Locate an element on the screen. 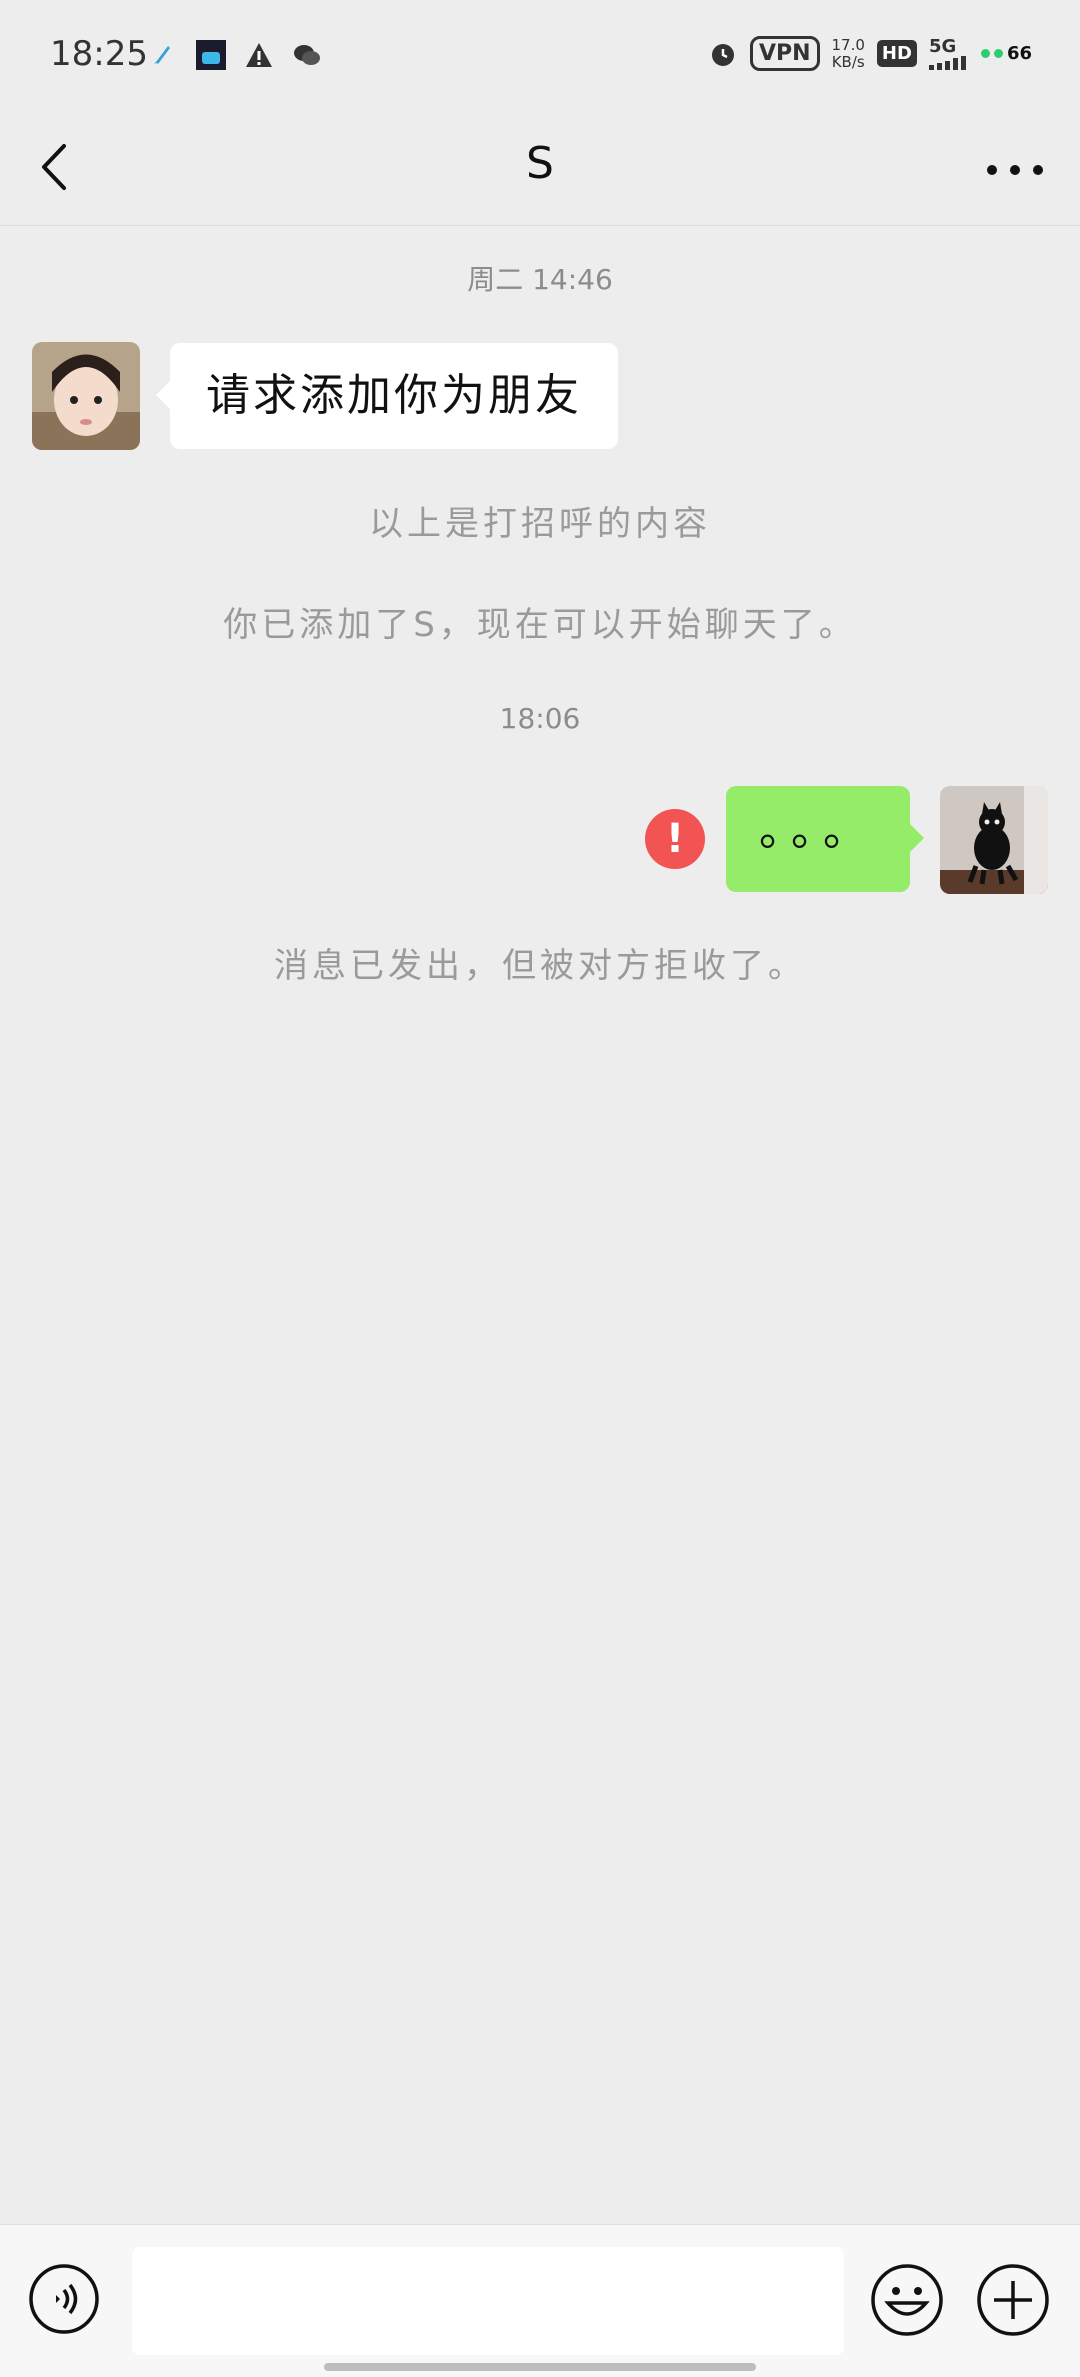 This screenshot has width=1080, height=2377. wechat-icon is located at coordinates (307, 55).